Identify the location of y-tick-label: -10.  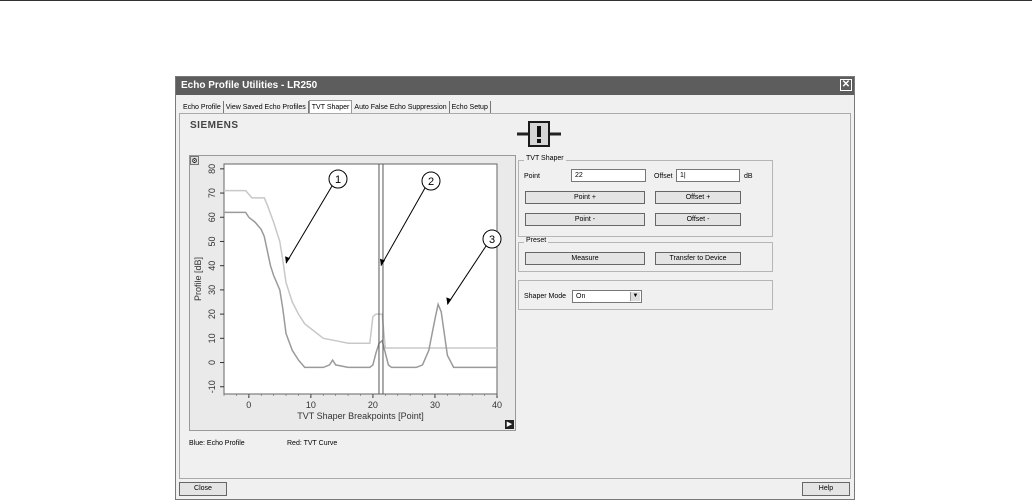
(212, 386).